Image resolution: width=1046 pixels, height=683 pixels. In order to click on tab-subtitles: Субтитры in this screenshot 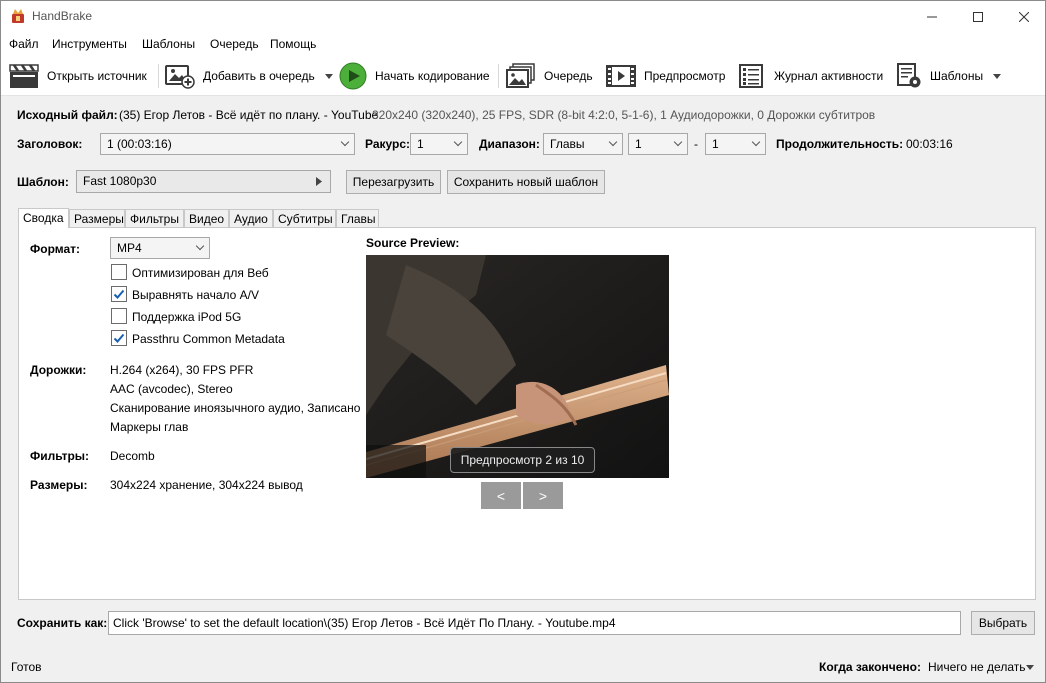, I will do `click(304, 218)`.